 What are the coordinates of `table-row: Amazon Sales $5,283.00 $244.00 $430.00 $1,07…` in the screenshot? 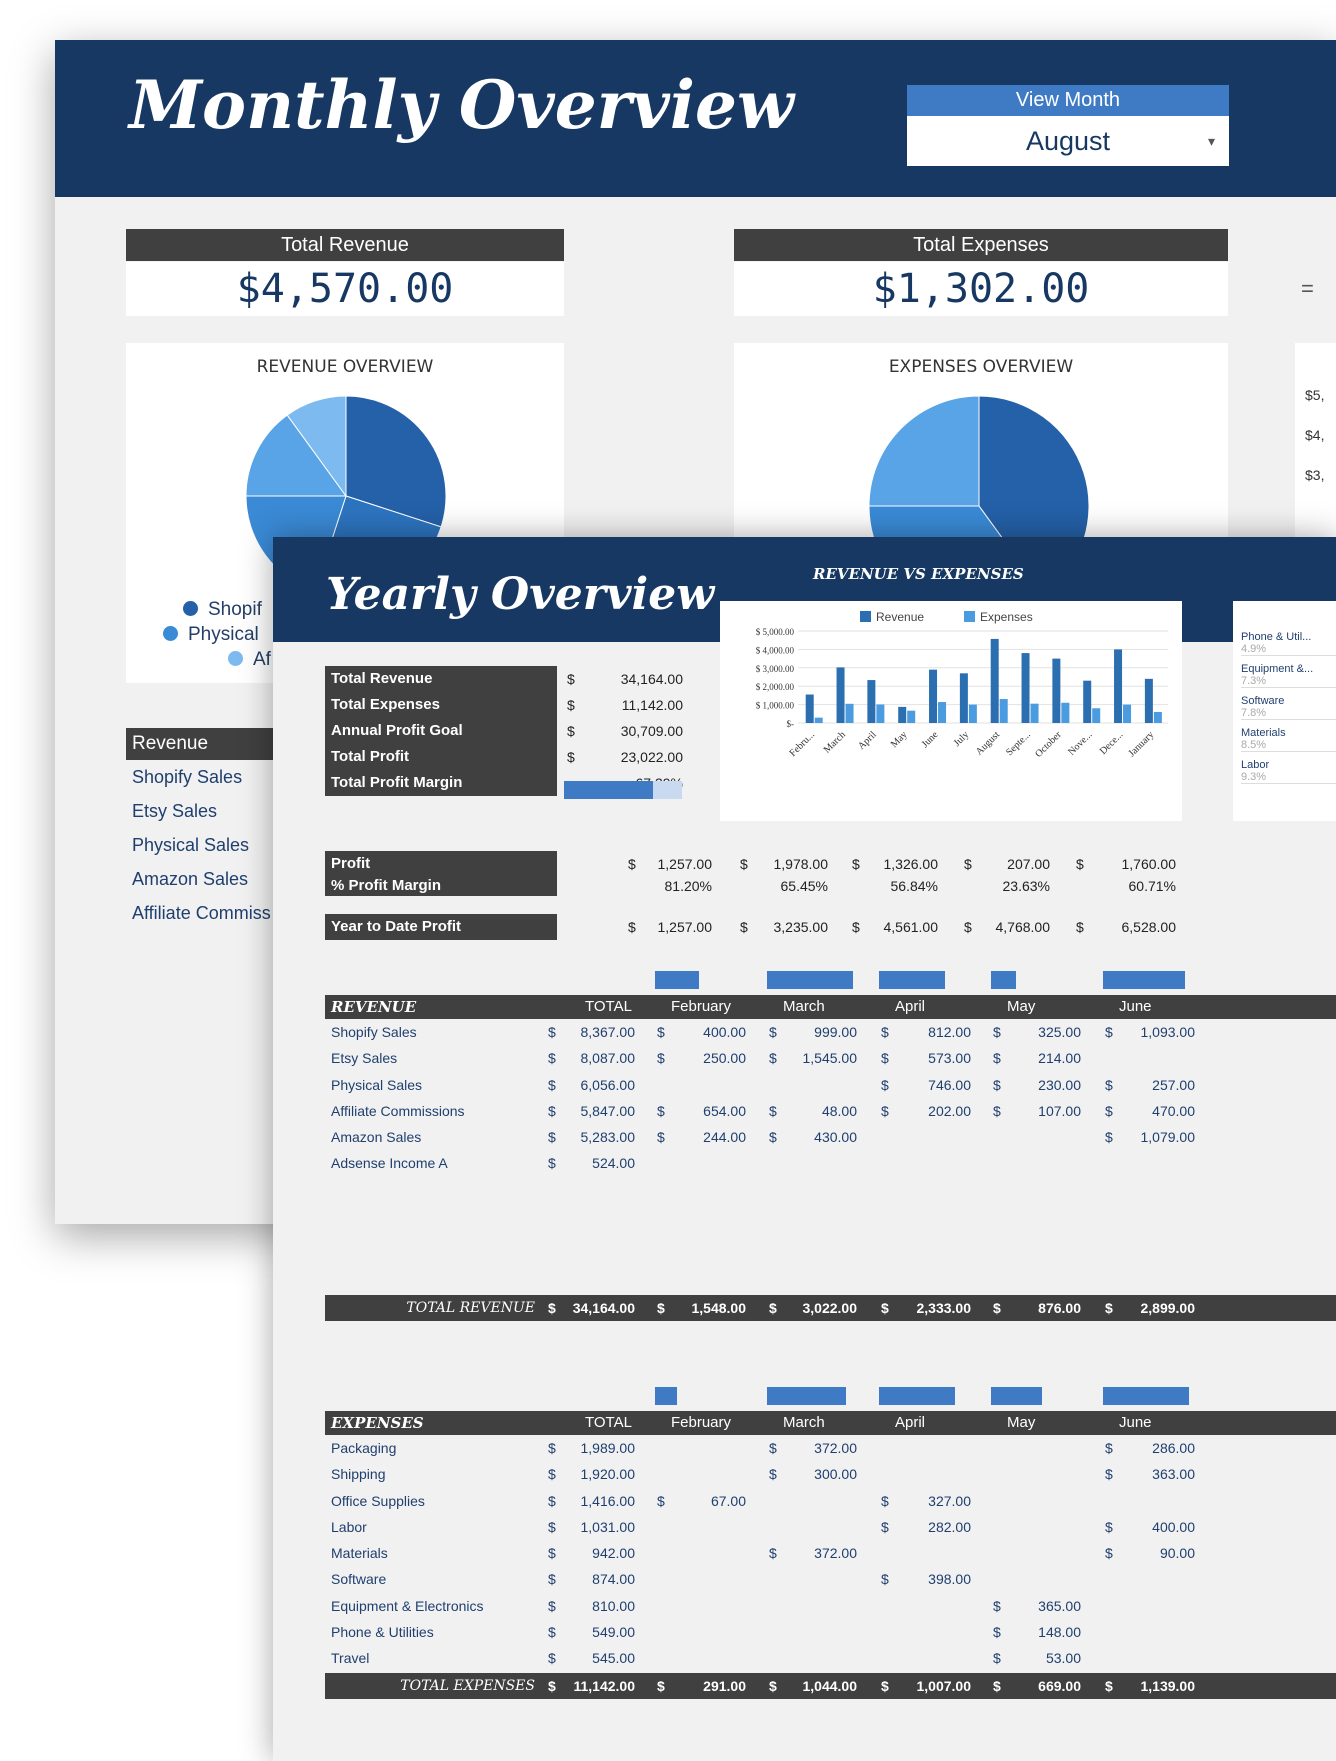 It's located at (830, 1137).